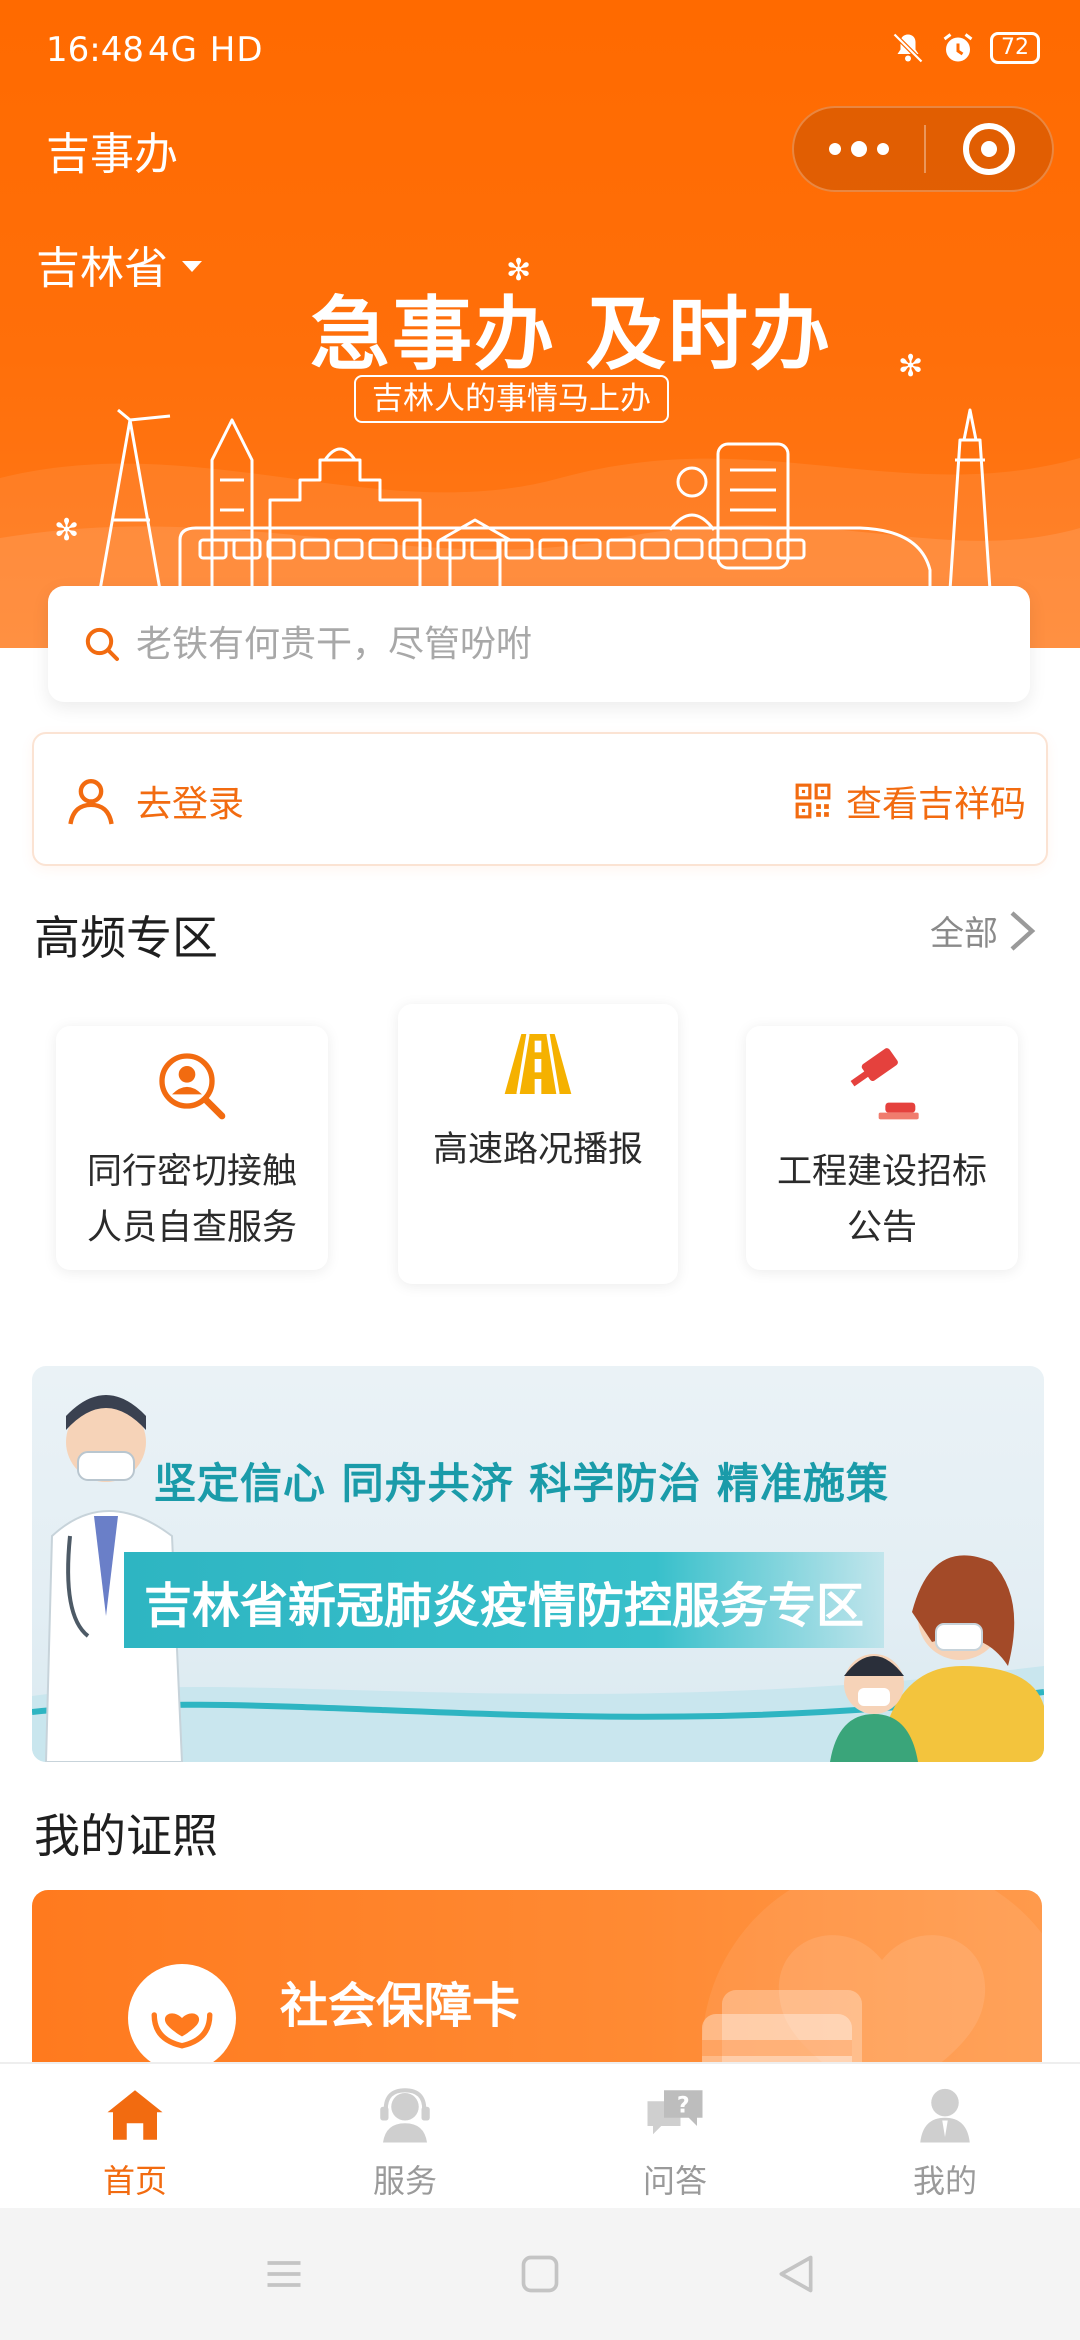 The image size is (1080, 2340). Describe the element at coordinates (881, 1200) in the screenshot. I see `service-card-label: 工程建设招标公告` at that location.